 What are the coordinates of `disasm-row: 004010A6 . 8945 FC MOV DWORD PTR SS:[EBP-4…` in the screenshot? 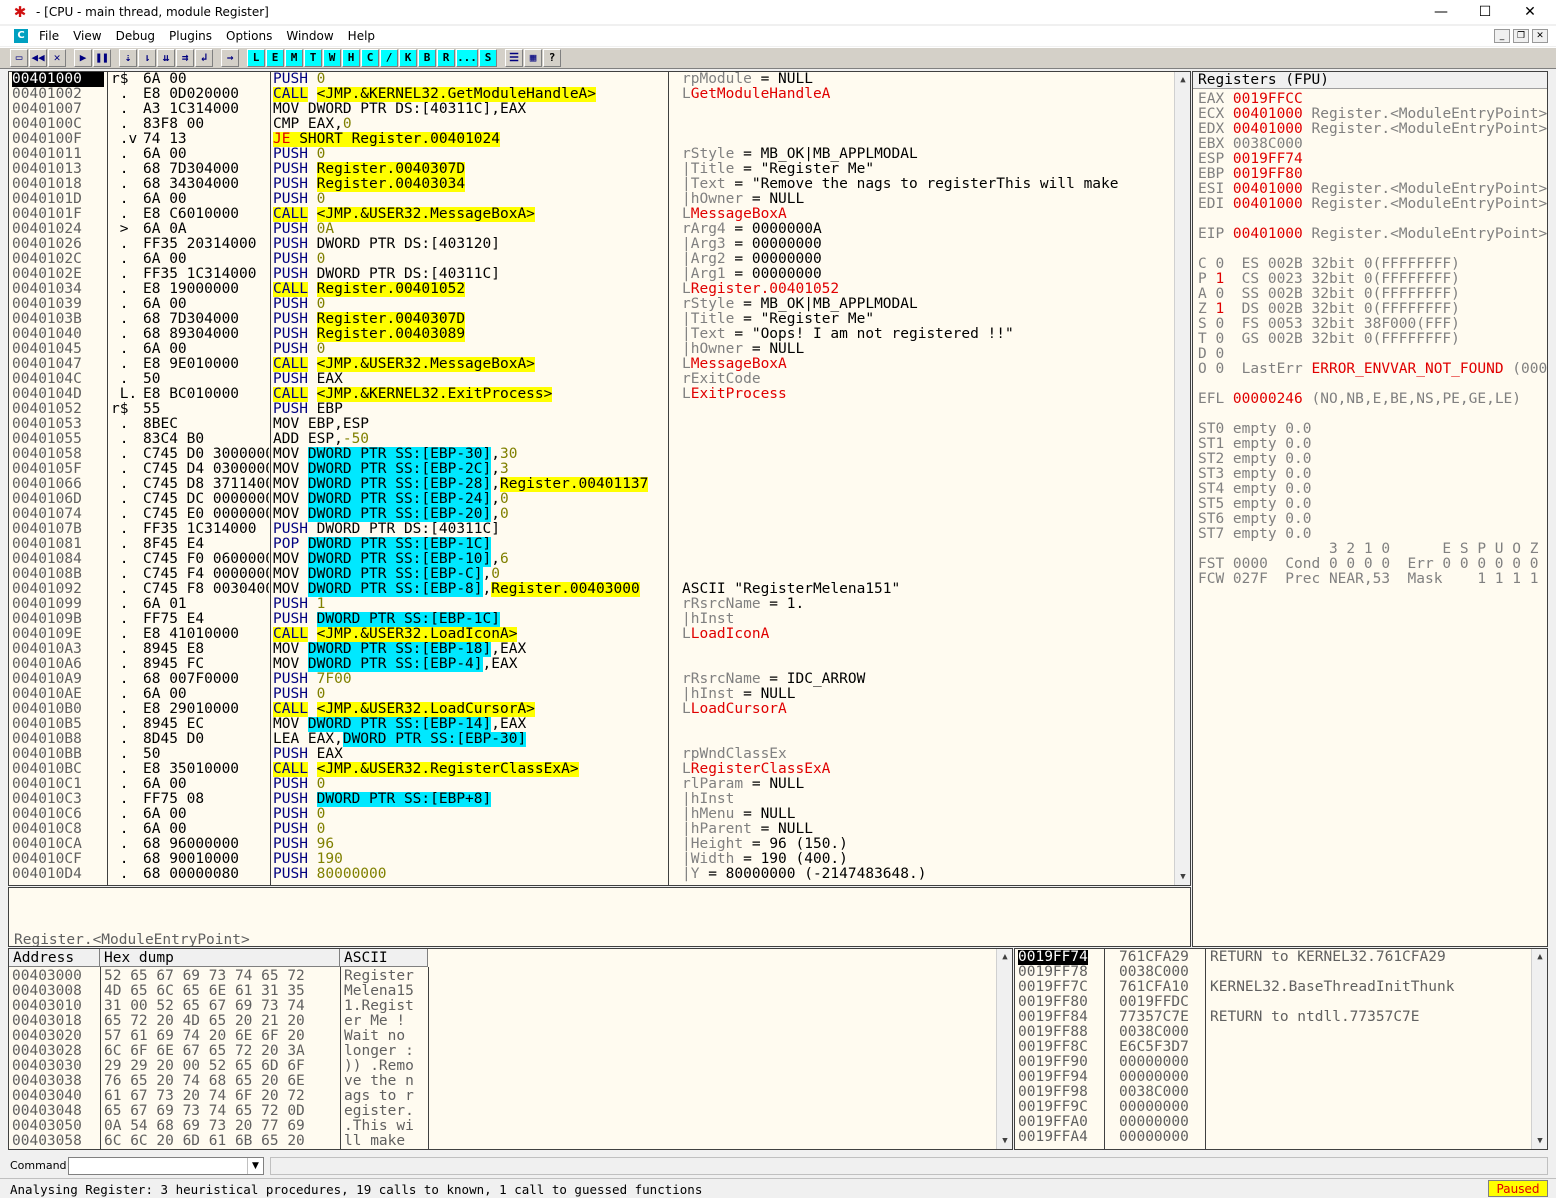 It's located at (591, 664).